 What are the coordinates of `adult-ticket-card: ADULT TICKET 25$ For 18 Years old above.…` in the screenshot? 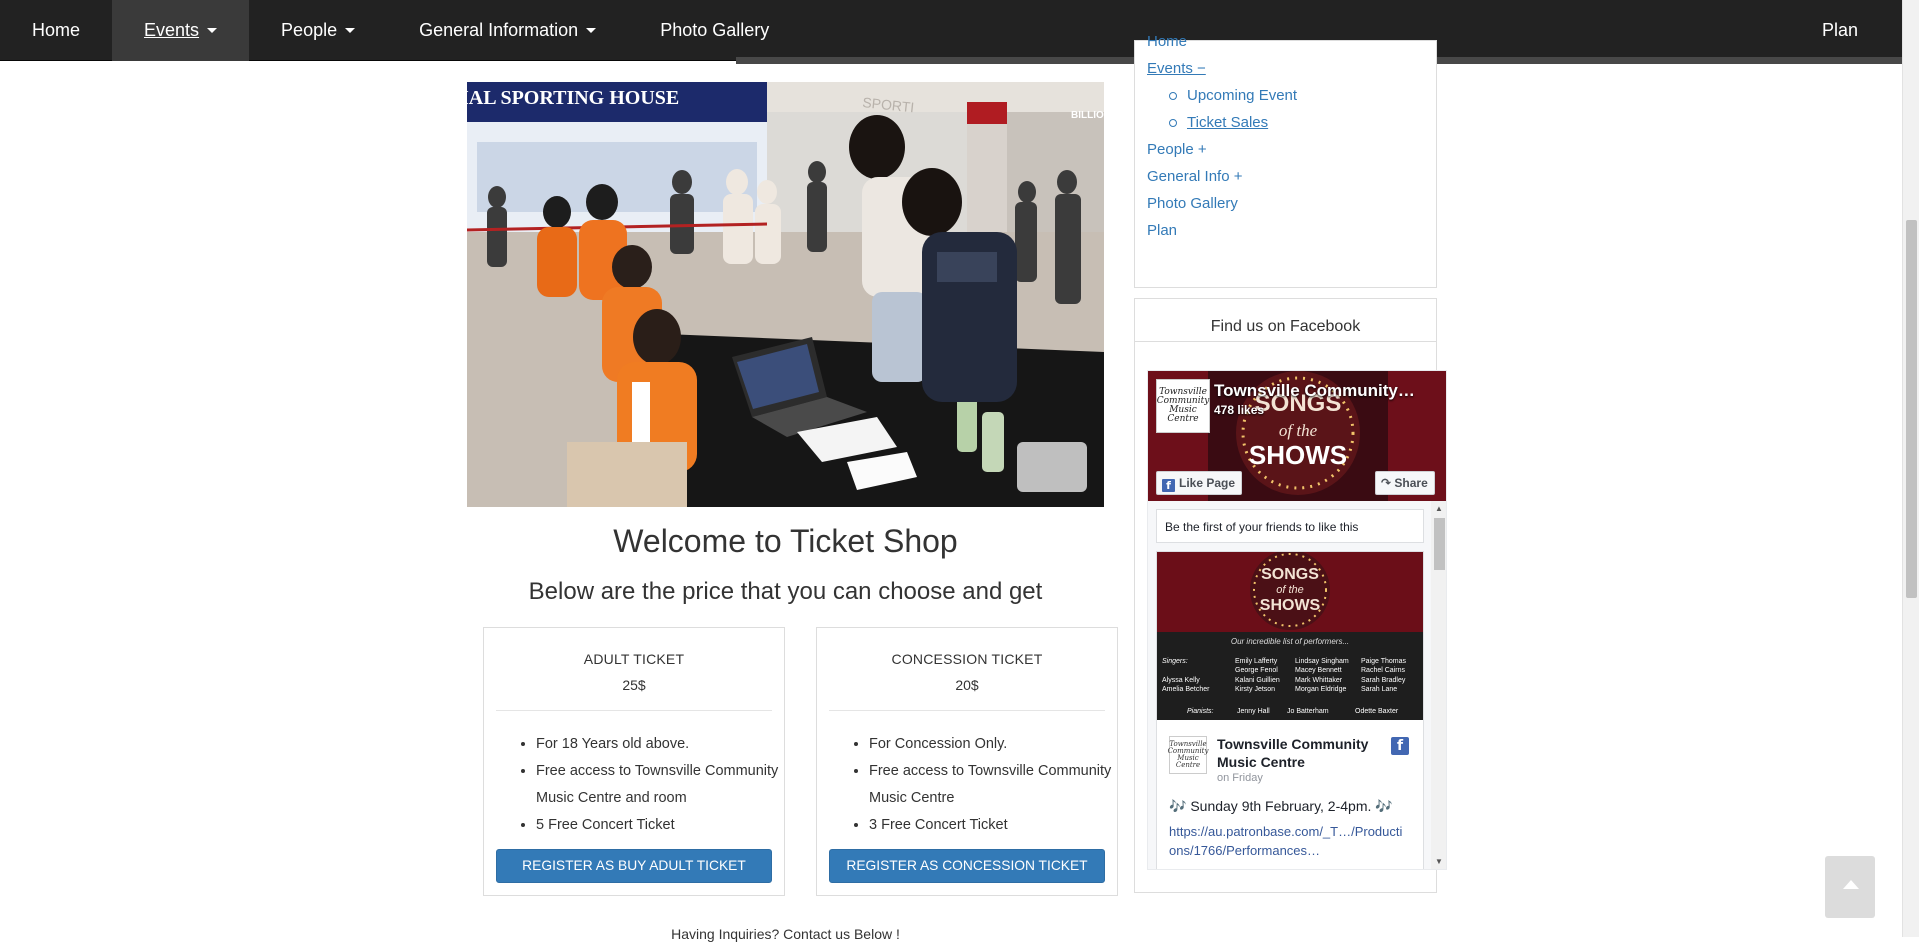 It's located at (634, 761).